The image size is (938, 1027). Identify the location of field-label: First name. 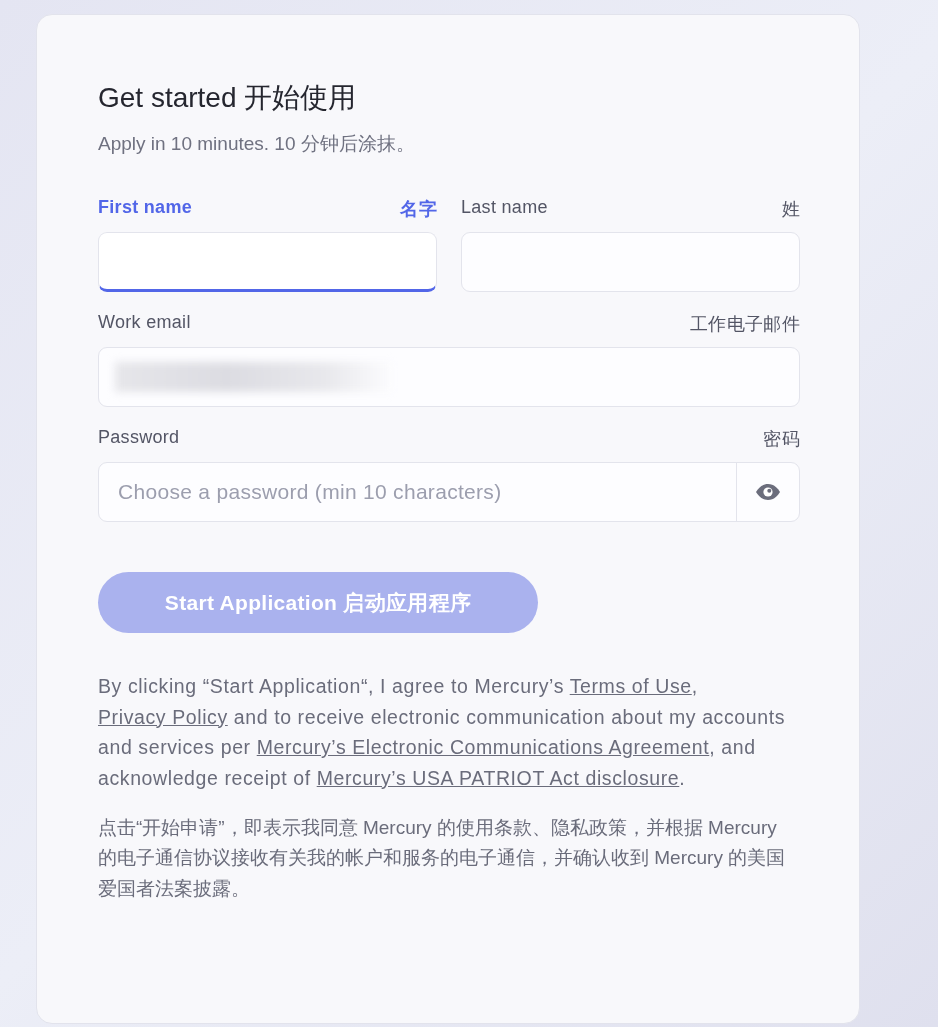
(145, 208).